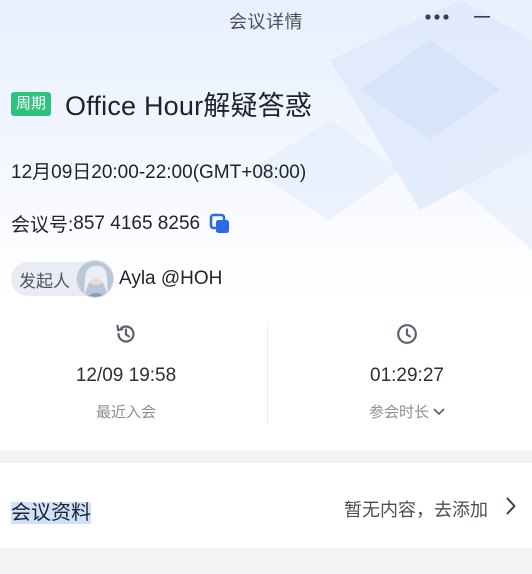  I want to click on window-title: 会议详情, so click(266, 22).